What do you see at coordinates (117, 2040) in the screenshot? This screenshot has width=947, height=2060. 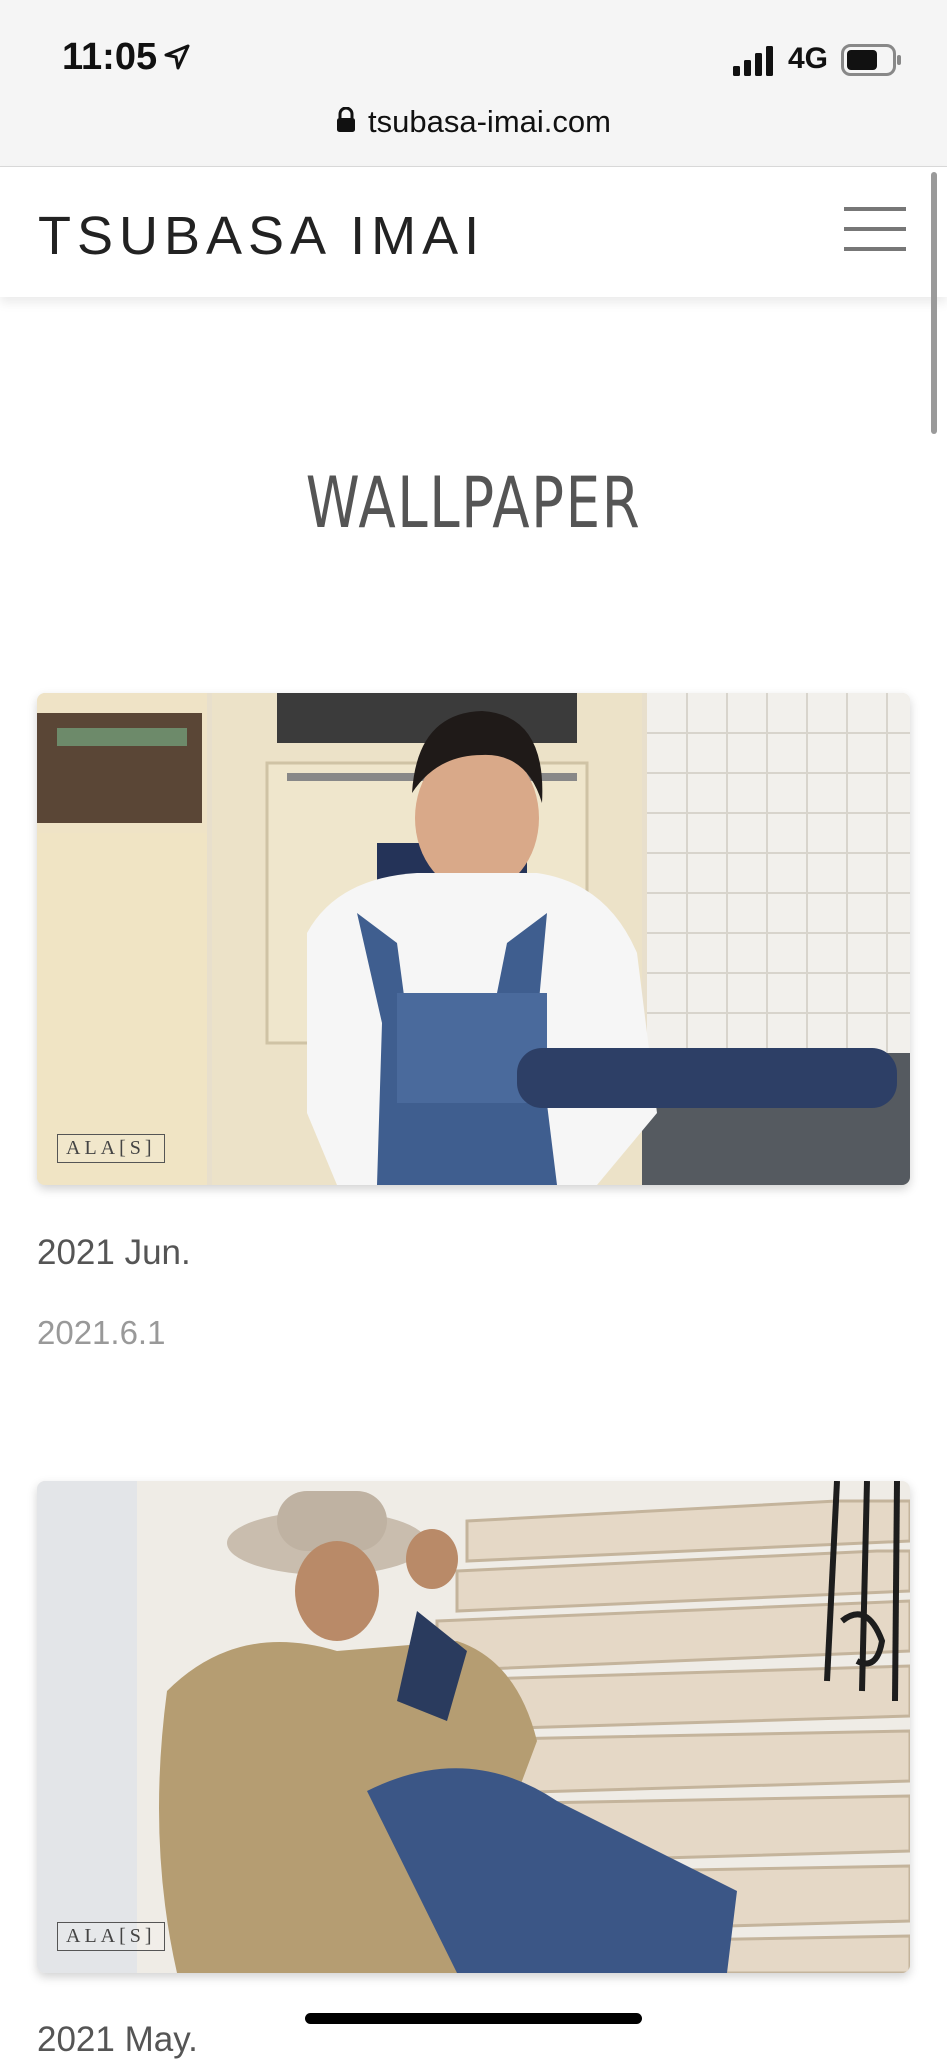 I see `wallpaper-title: 2021 May.` at bounding box center [117, 2040].